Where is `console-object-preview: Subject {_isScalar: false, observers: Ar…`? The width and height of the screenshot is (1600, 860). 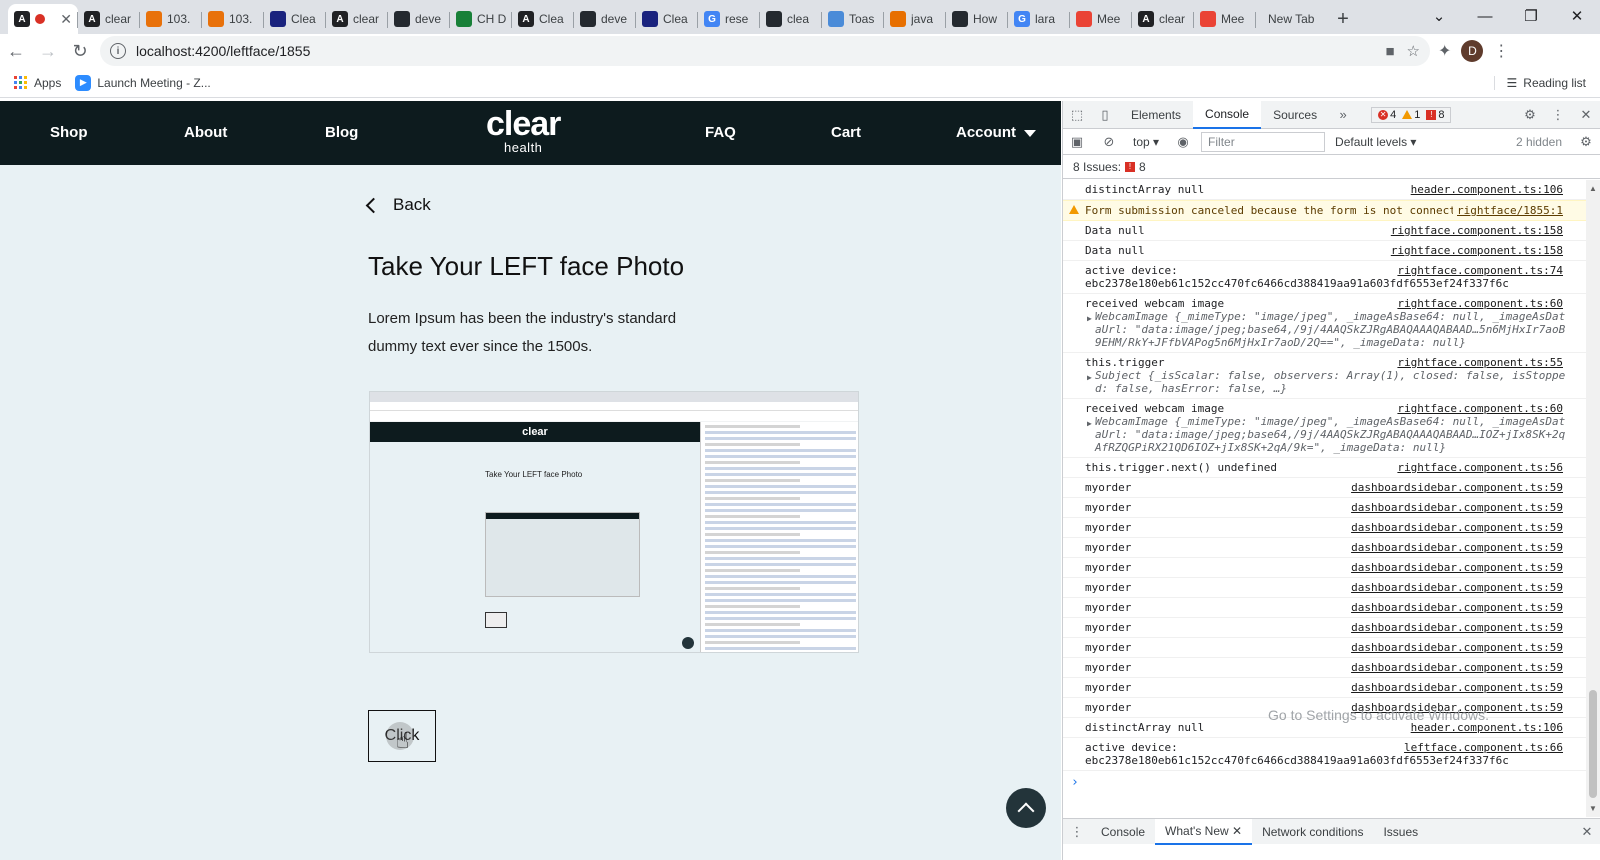 console-object-preview: Subject {_isScalar: false, observers: Ar… is located at coordinates (1328, 382).